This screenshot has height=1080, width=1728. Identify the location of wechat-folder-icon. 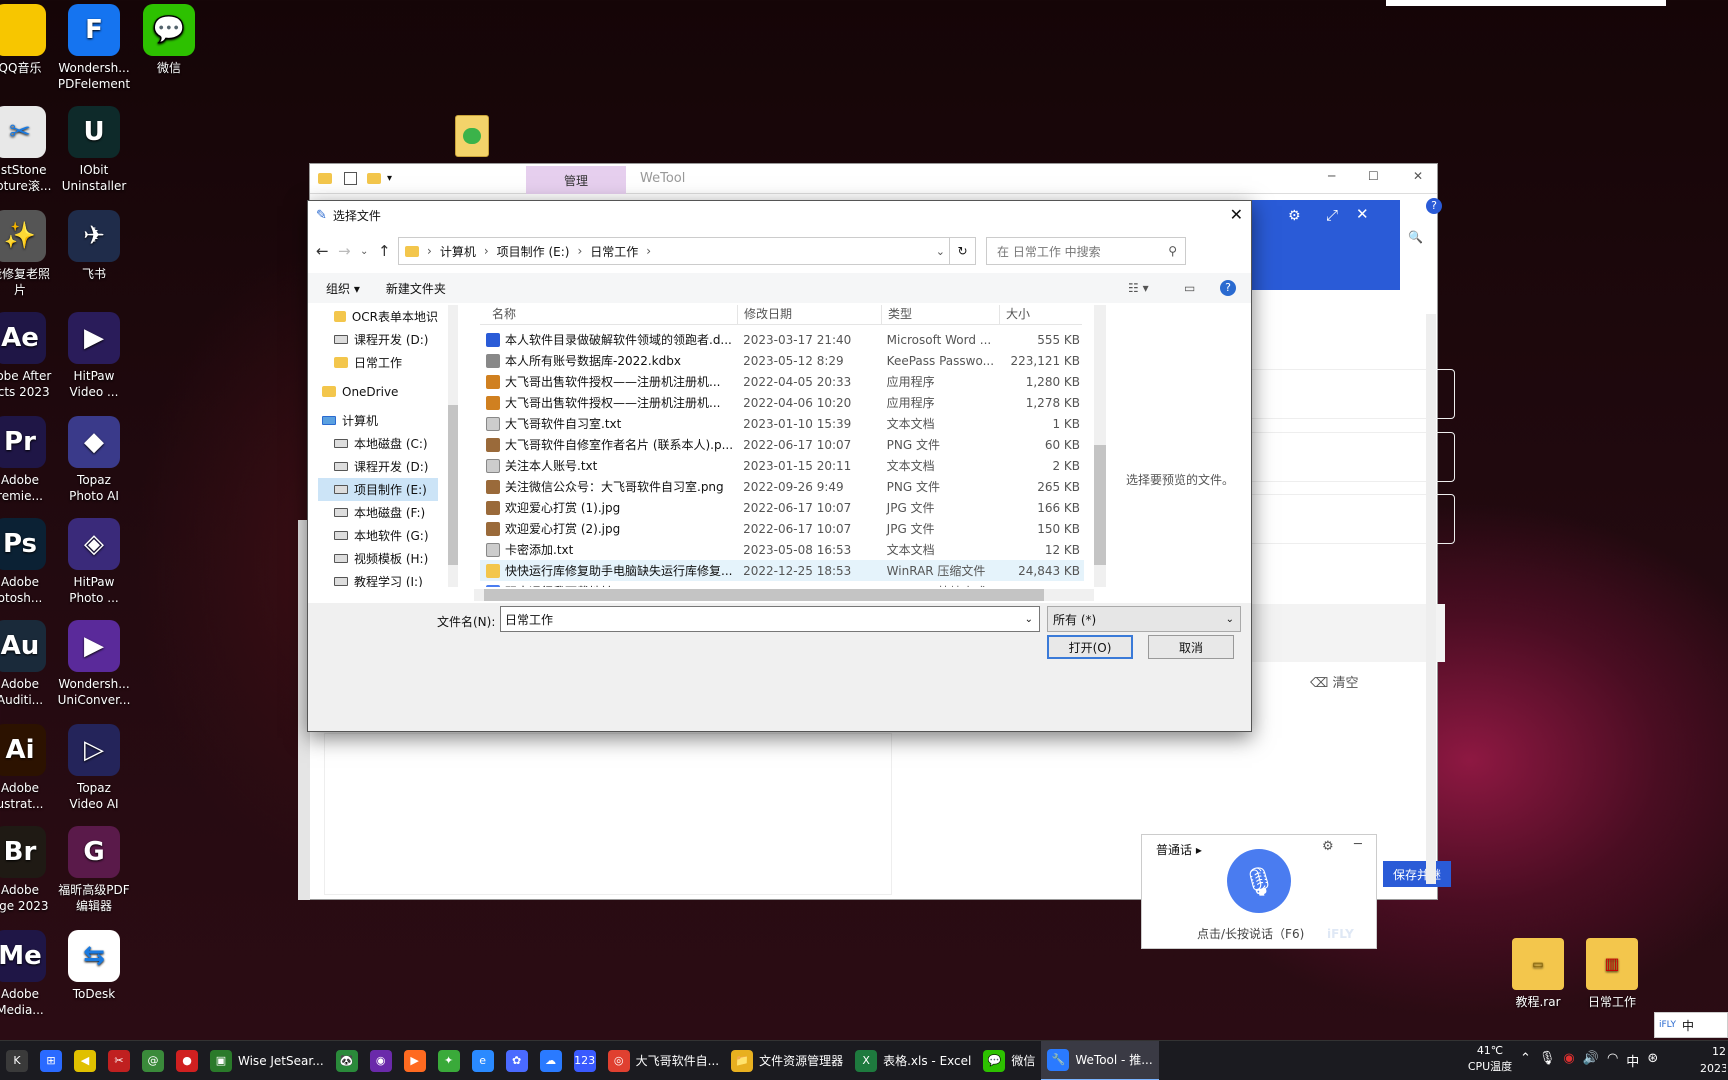
(472, 136).